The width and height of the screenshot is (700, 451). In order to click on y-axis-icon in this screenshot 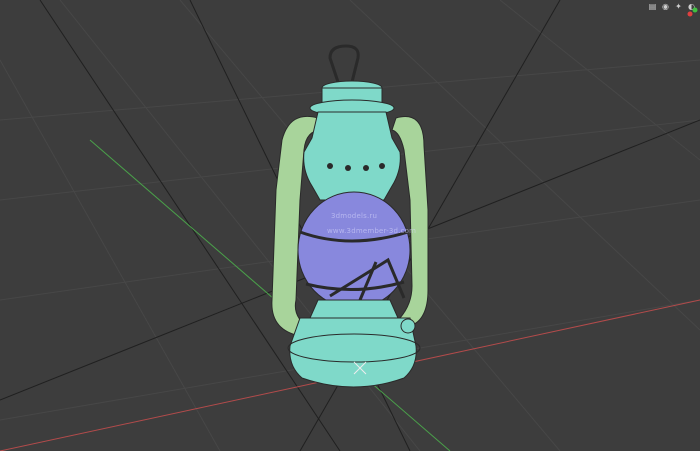, I will do `click(695, 10)`.